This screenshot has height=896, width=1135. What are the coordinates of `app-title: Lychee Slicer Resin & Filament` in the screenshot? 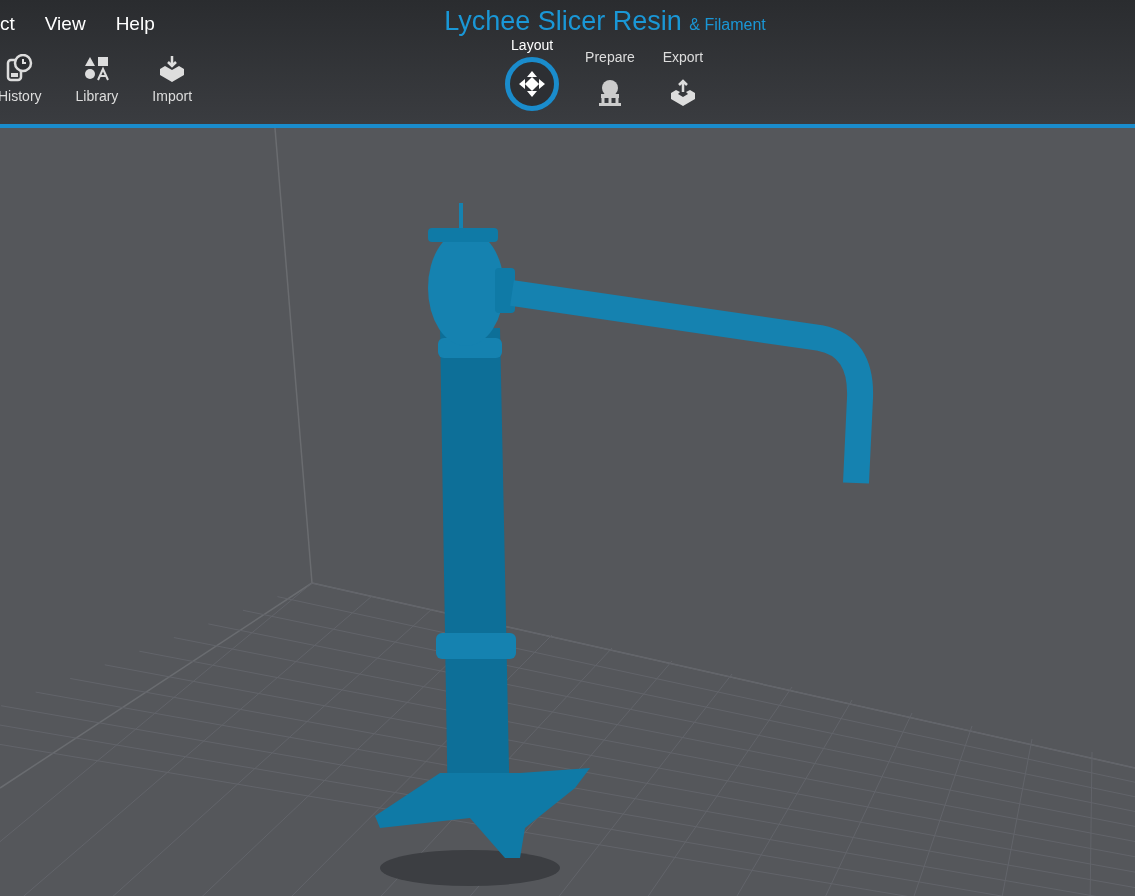 It's located at (605, 21).